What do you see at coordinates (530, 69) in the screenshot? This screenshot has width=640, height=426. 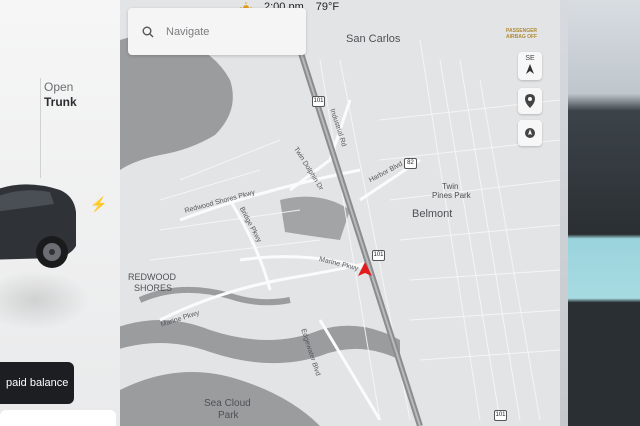 I see `north-arrow-icon` at bounding box center [530, 69].